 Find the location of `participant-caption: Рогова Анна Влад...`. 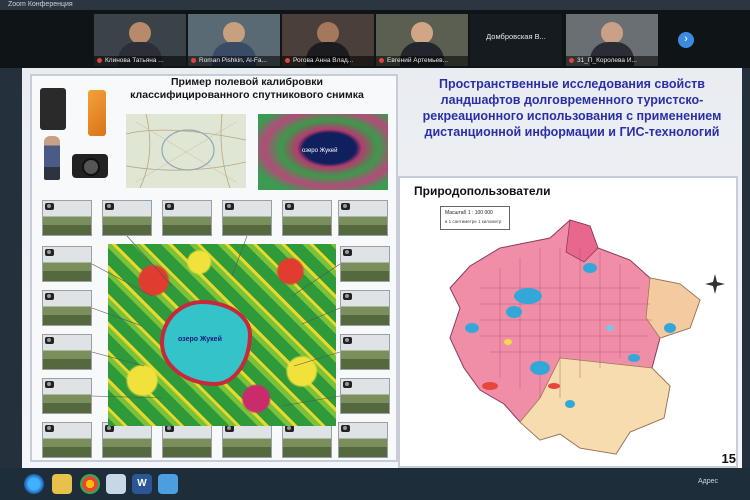

participant-caption: Рогова Анна Влад... is located at coordinates (328, 61).